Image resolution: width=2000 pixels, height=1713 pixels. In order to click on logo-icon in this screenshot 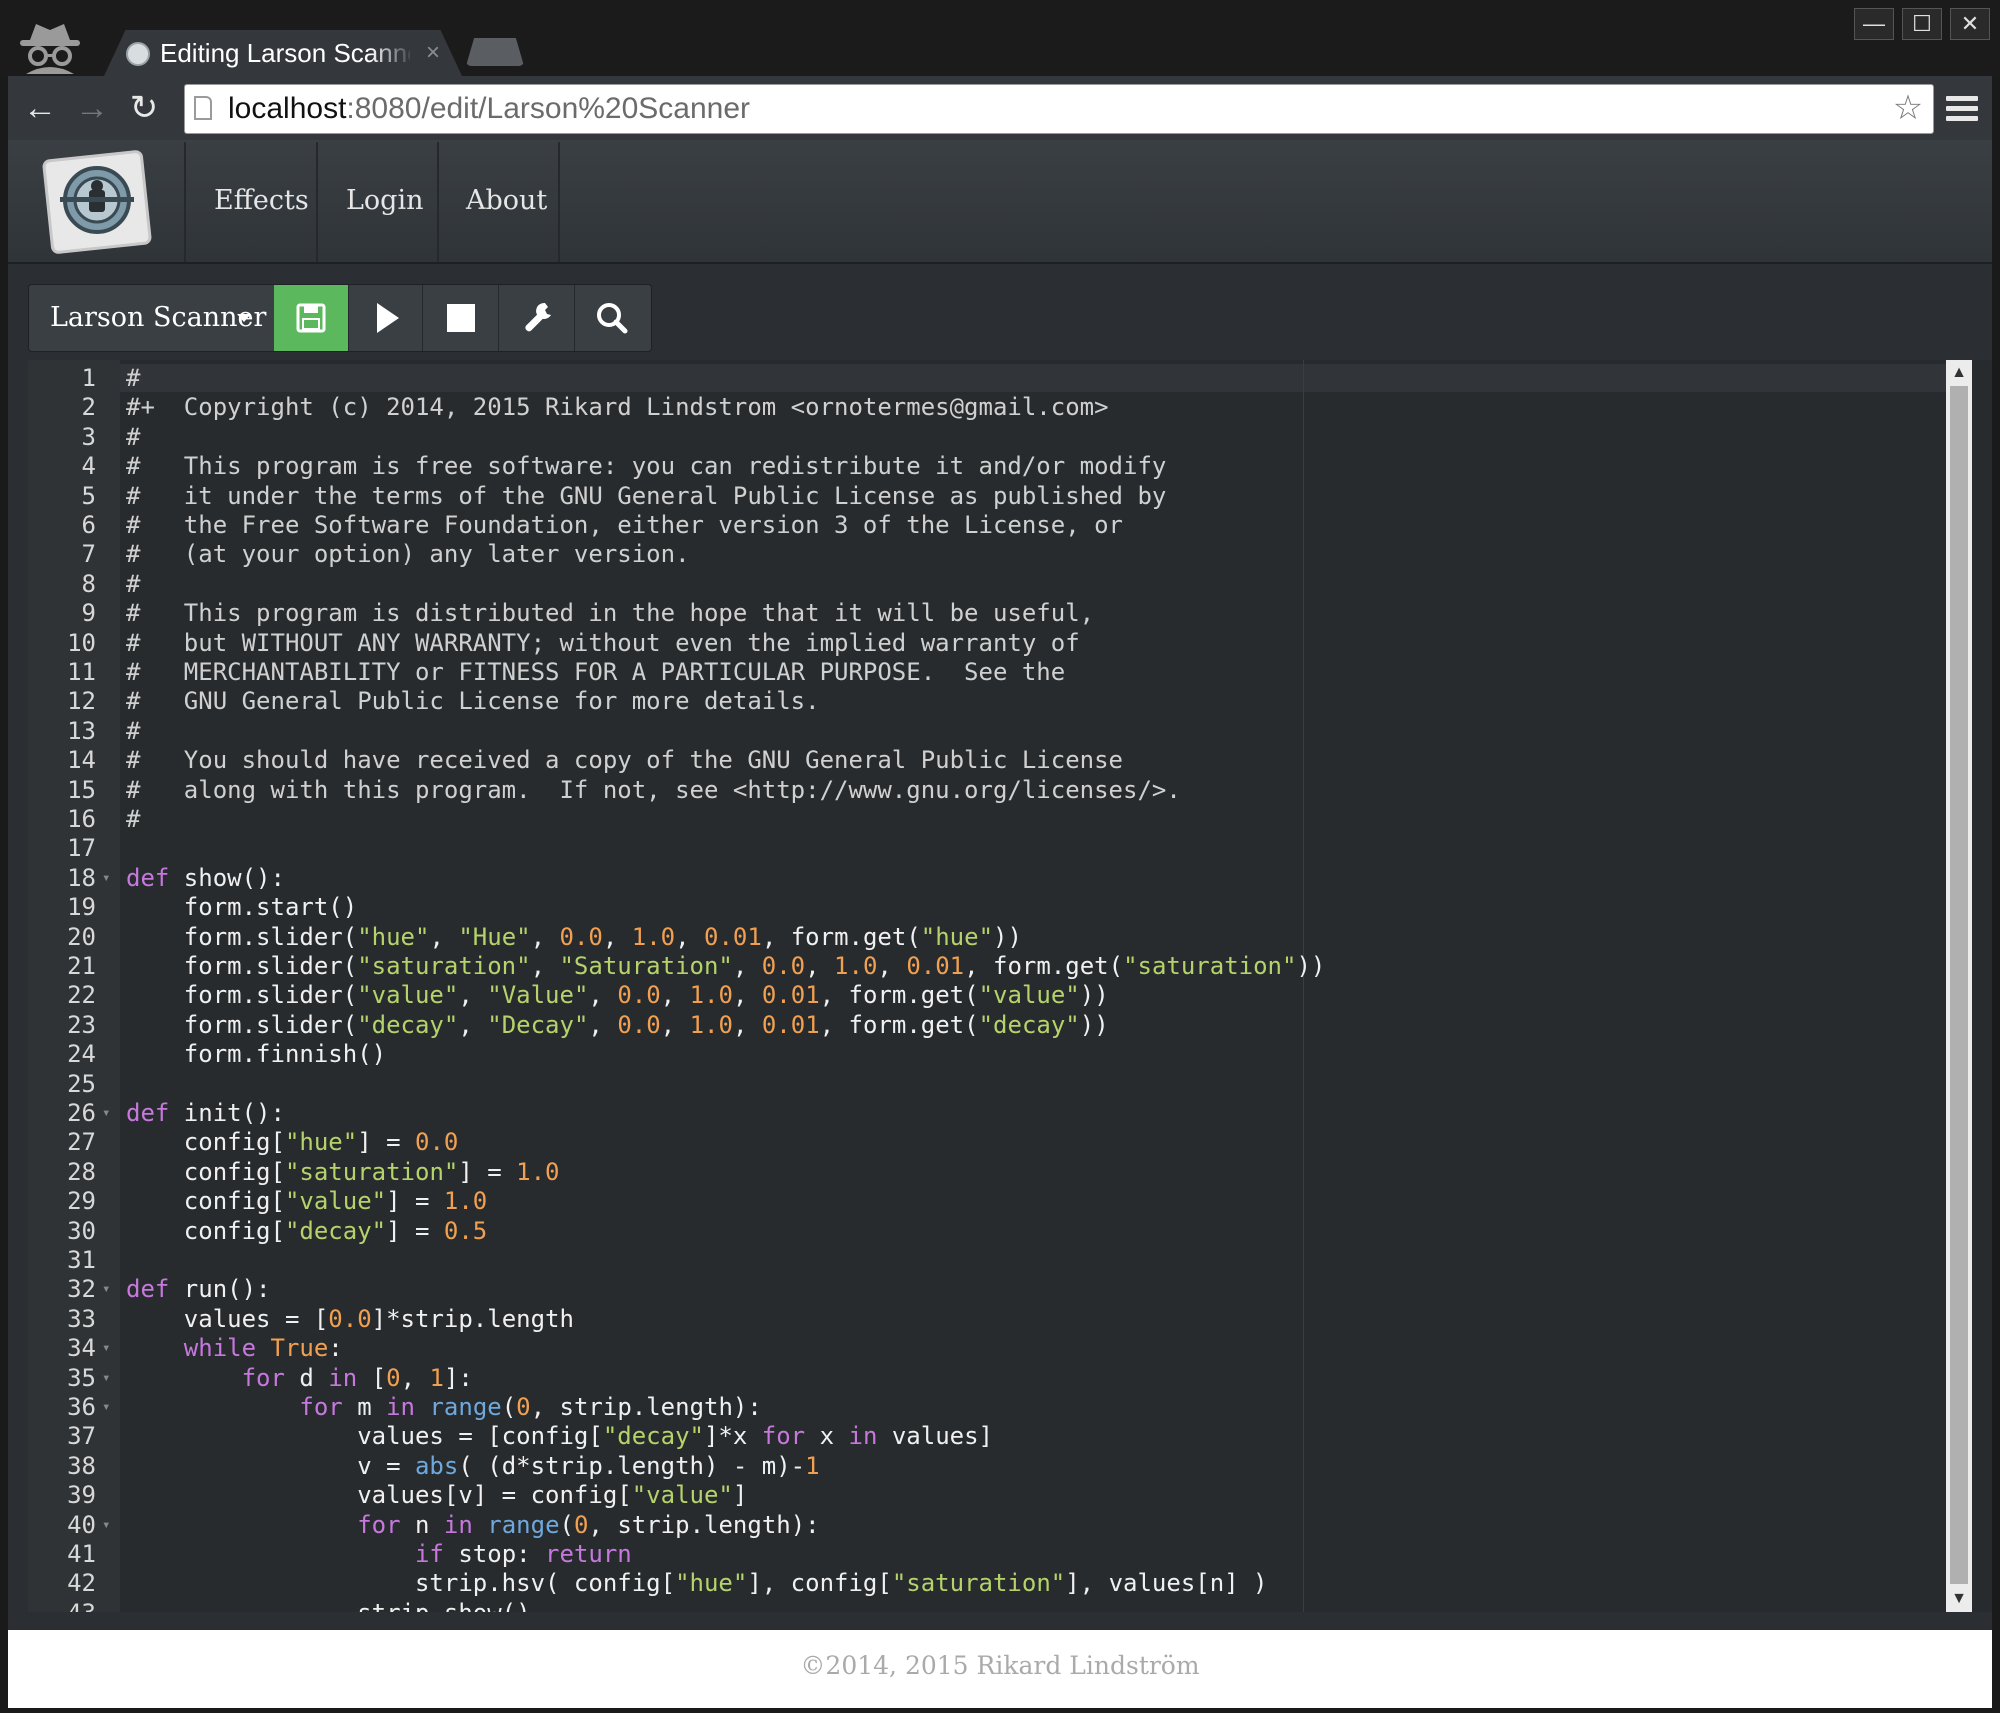, I will do `click(97, 203)`.